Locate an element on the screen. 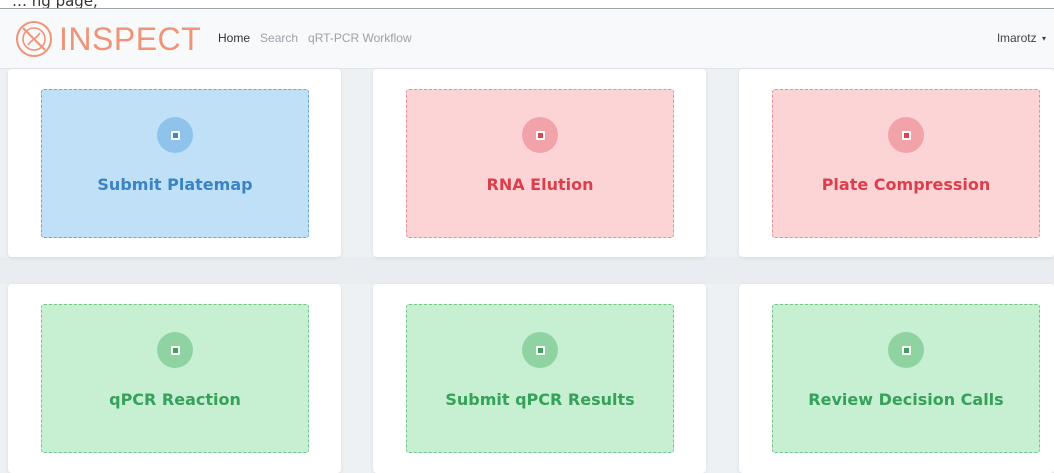 The image size is (1054, 473). tile-label: RNA Elution is located at coordinates (540, 184).